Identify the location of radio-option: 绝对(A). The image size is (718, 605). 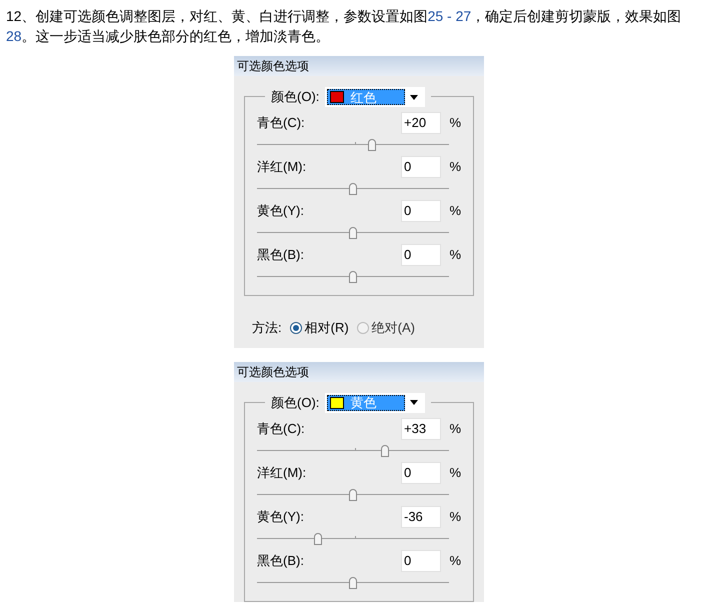
(386, 328).